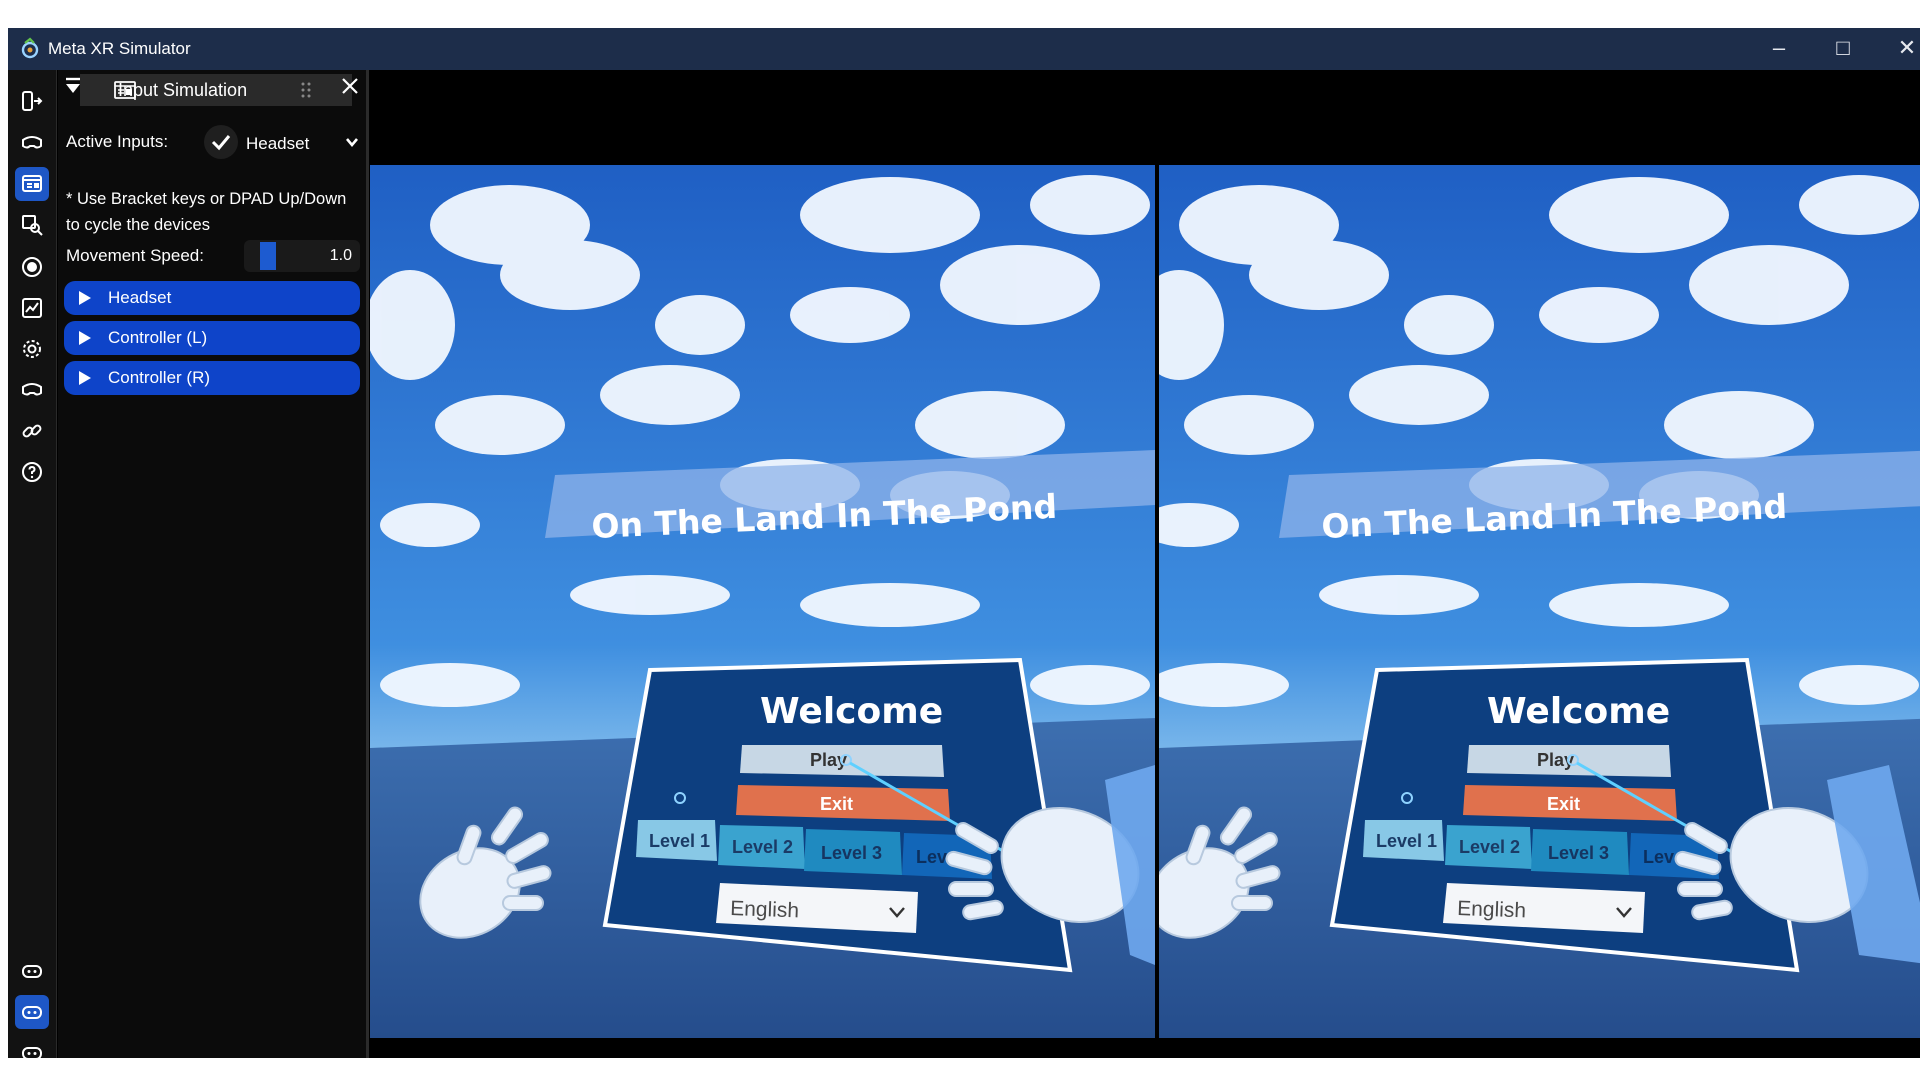 The height and width of the screenshot is (1080, 1920). I want to click on record-icon, so click(32, 267).